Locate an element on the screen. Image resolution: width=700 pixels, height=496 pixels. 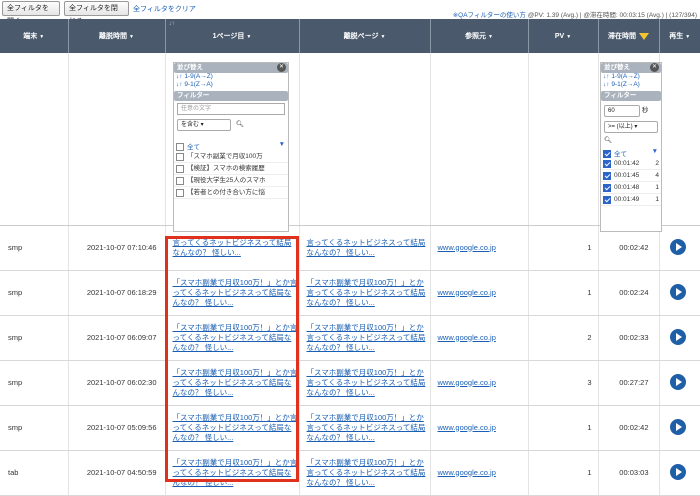
col-exit-time: 離脱時間 ▼ is located at coordinates (117, 36).